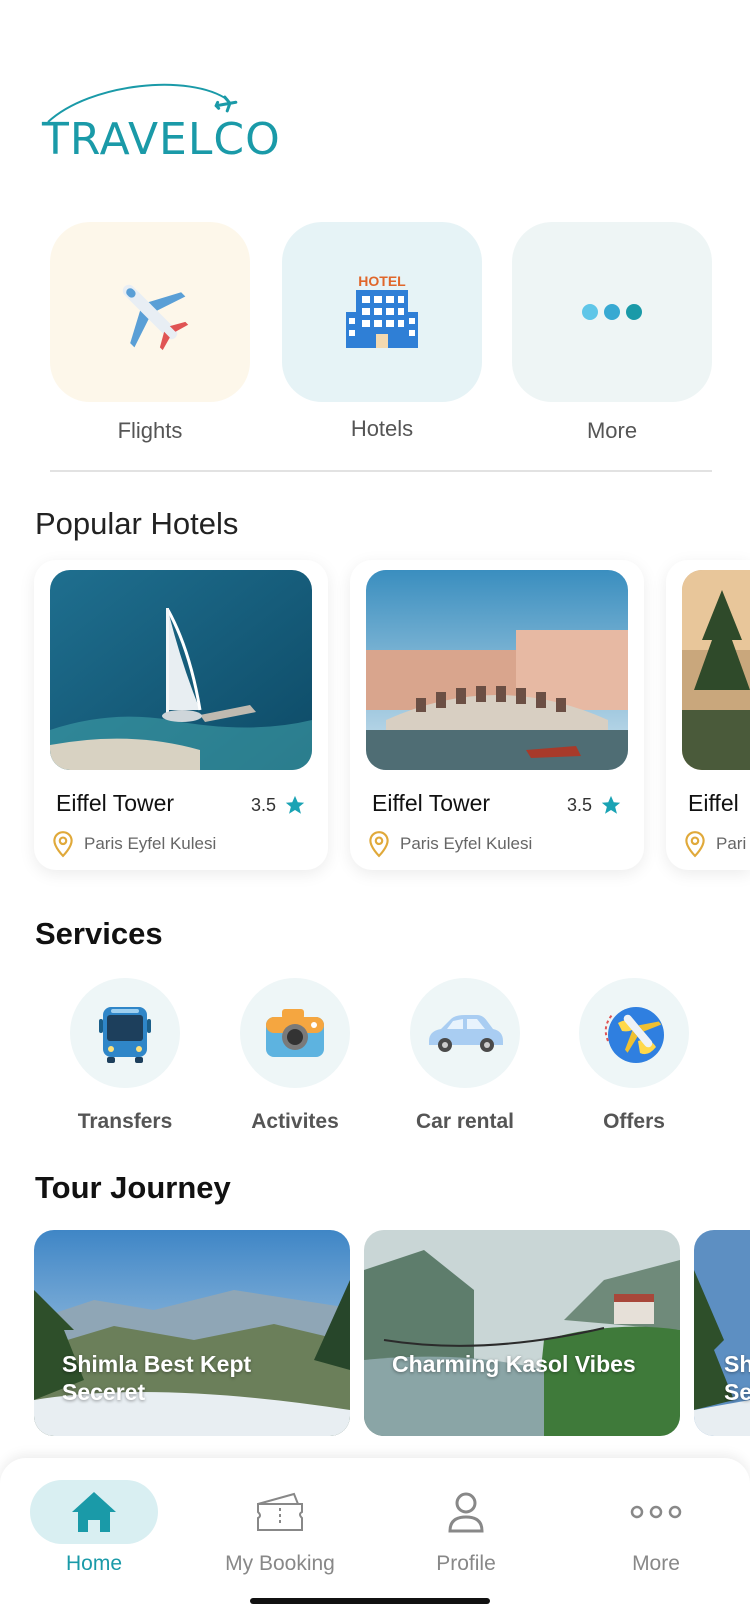 The width and height of the screenshot is (750, 1614). I want to click on service-car-rental: Car rental, so click(465, 1056).